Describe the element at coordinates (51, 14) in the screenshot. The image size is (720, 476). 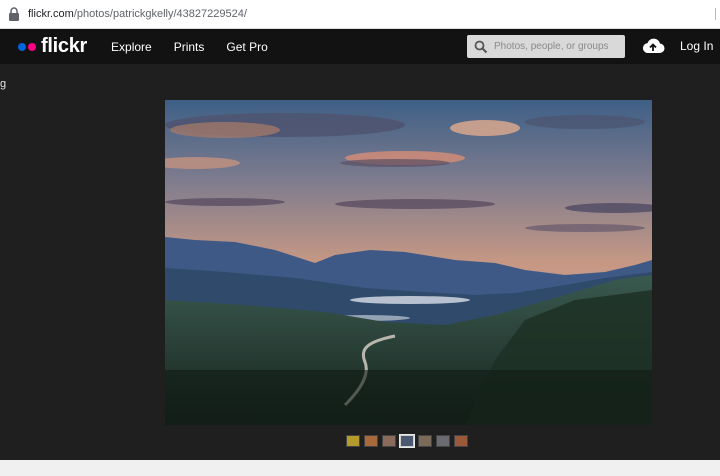
I see `url-host: flickr.com` at that location.